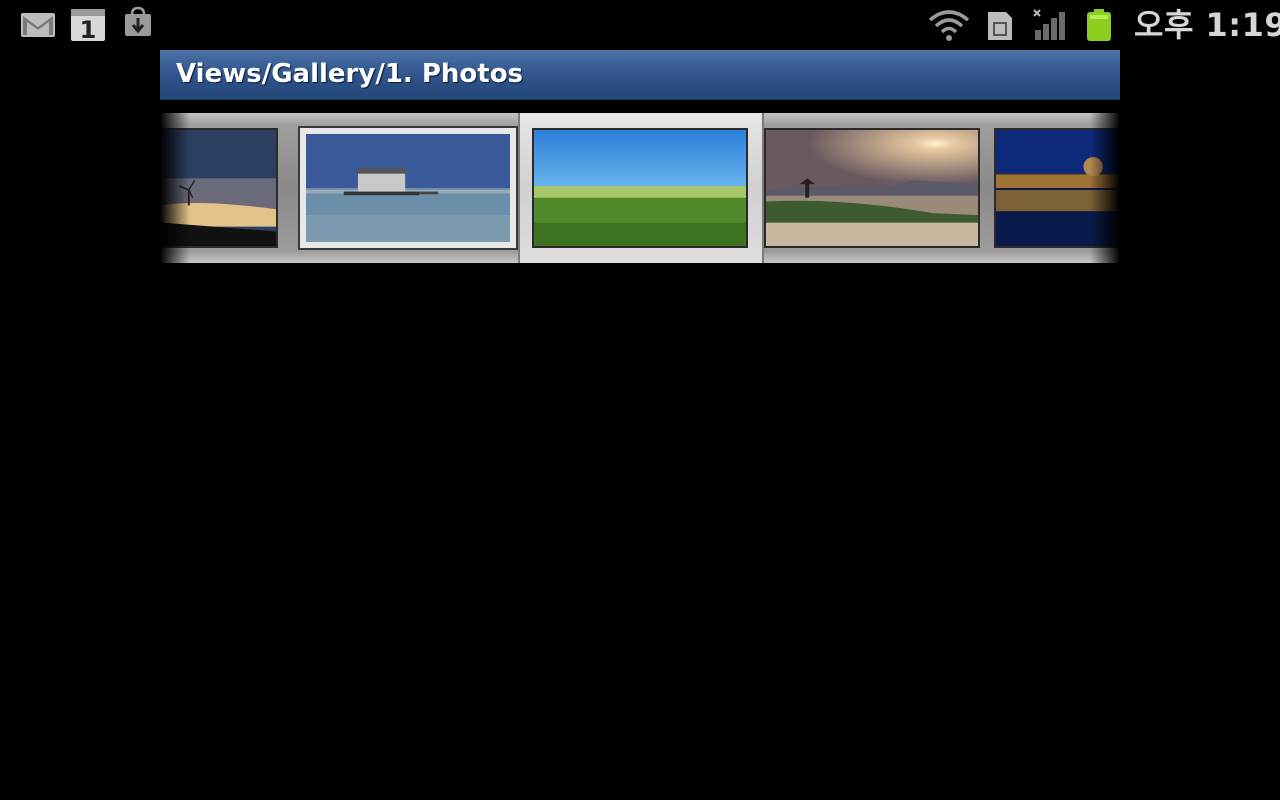  I want to click on sim-card-icon, so click(1000, 26).